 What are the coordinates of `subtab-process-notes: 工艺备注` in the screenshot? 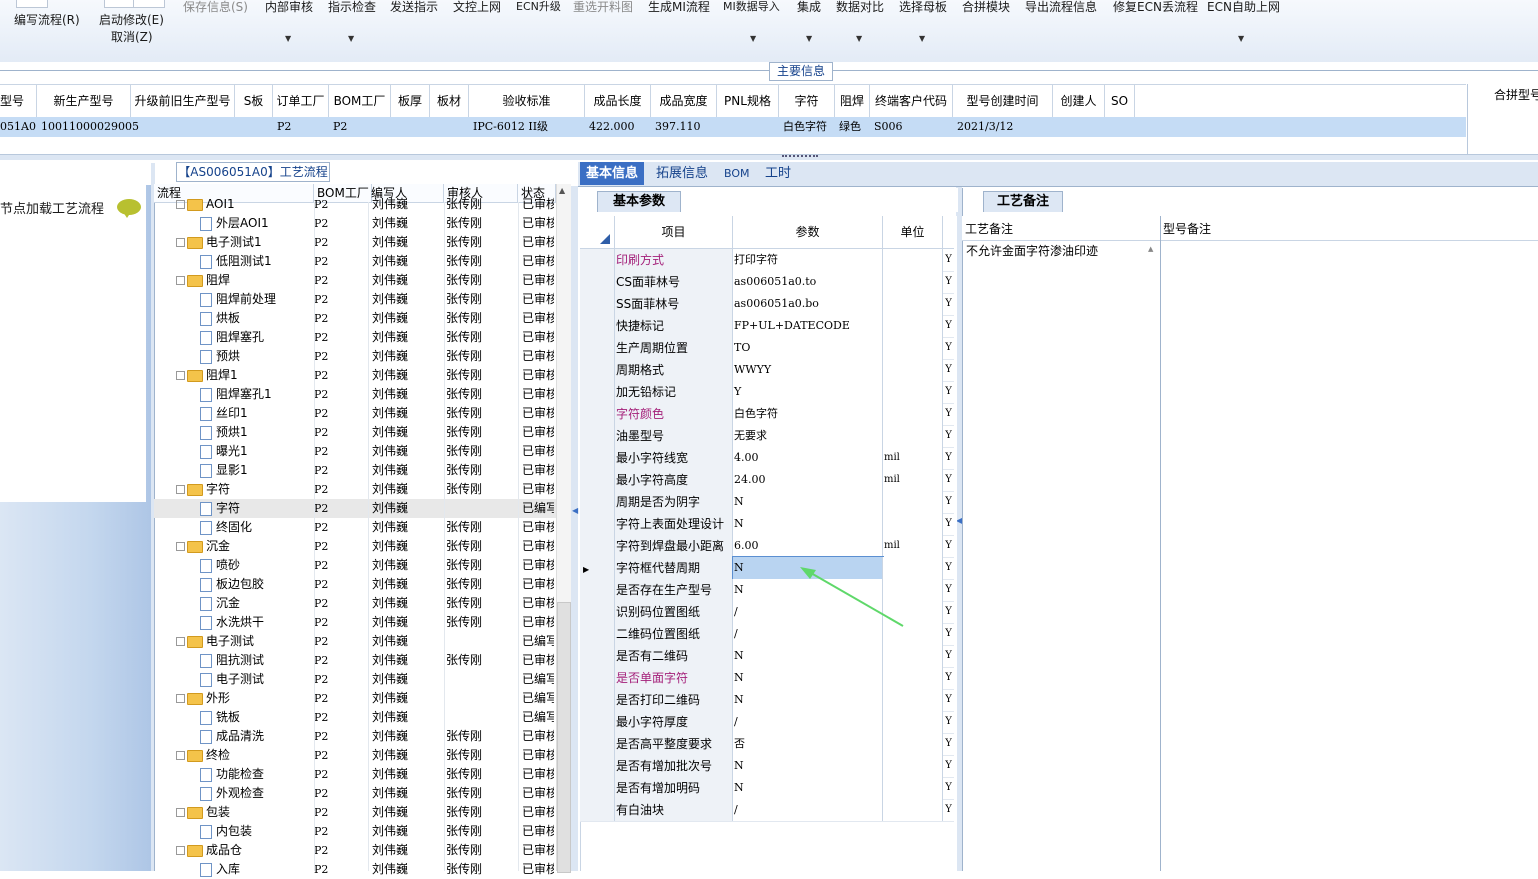 It's located at (1023, 201).